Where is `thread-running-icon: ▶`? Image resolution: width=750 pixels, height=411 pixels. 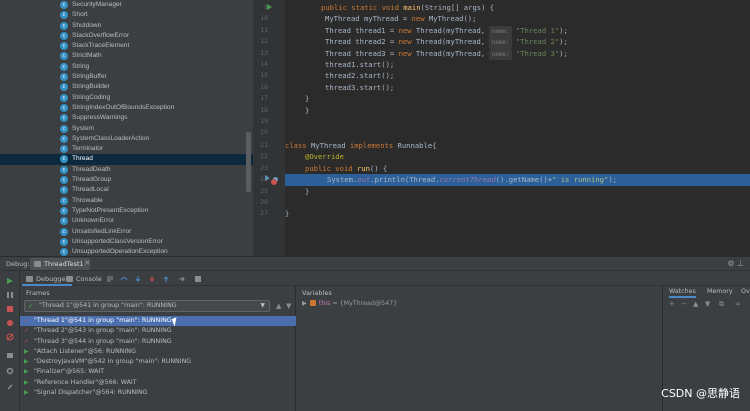
thread-running-icon: ▶ is located at coordinates (26, 393).